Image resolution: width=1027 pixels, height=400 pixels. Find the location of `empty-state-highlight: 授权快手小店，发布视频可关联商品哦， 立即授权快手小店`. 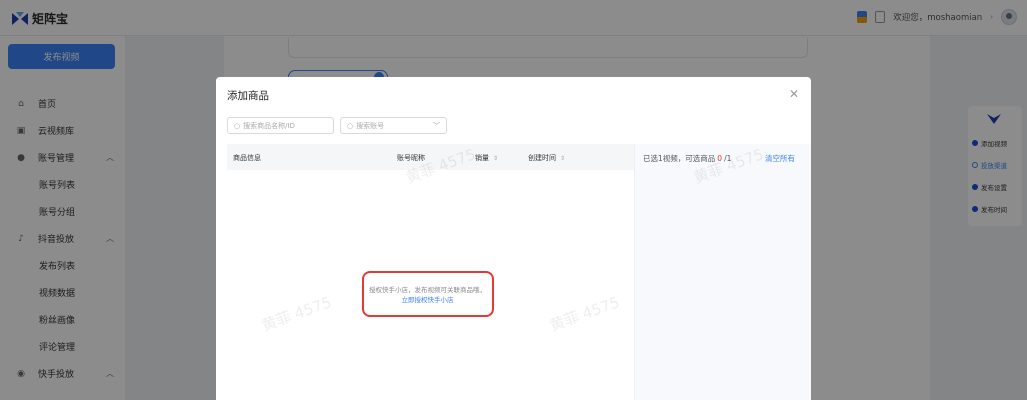

empty-state-highlight: 授权快手小店，发布视频可关联商品哦， 立即授权快手小店 is located at coordinates (428, 294).